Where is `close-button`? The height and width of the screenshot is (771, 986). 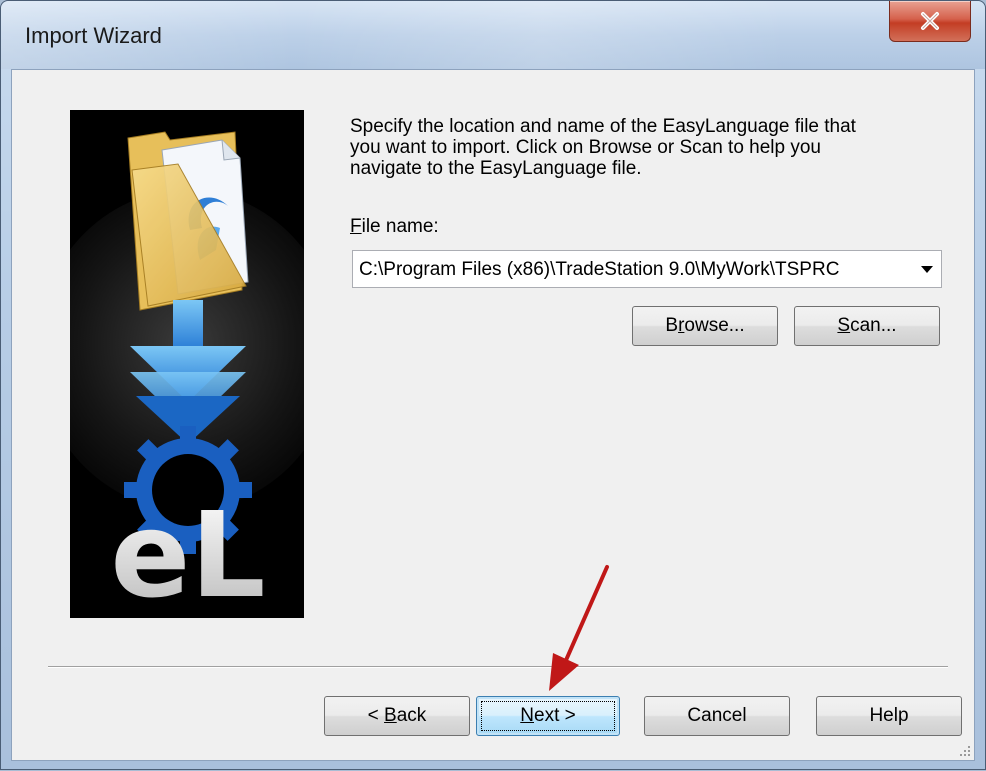 close-button is located at coordinates (930, 21).